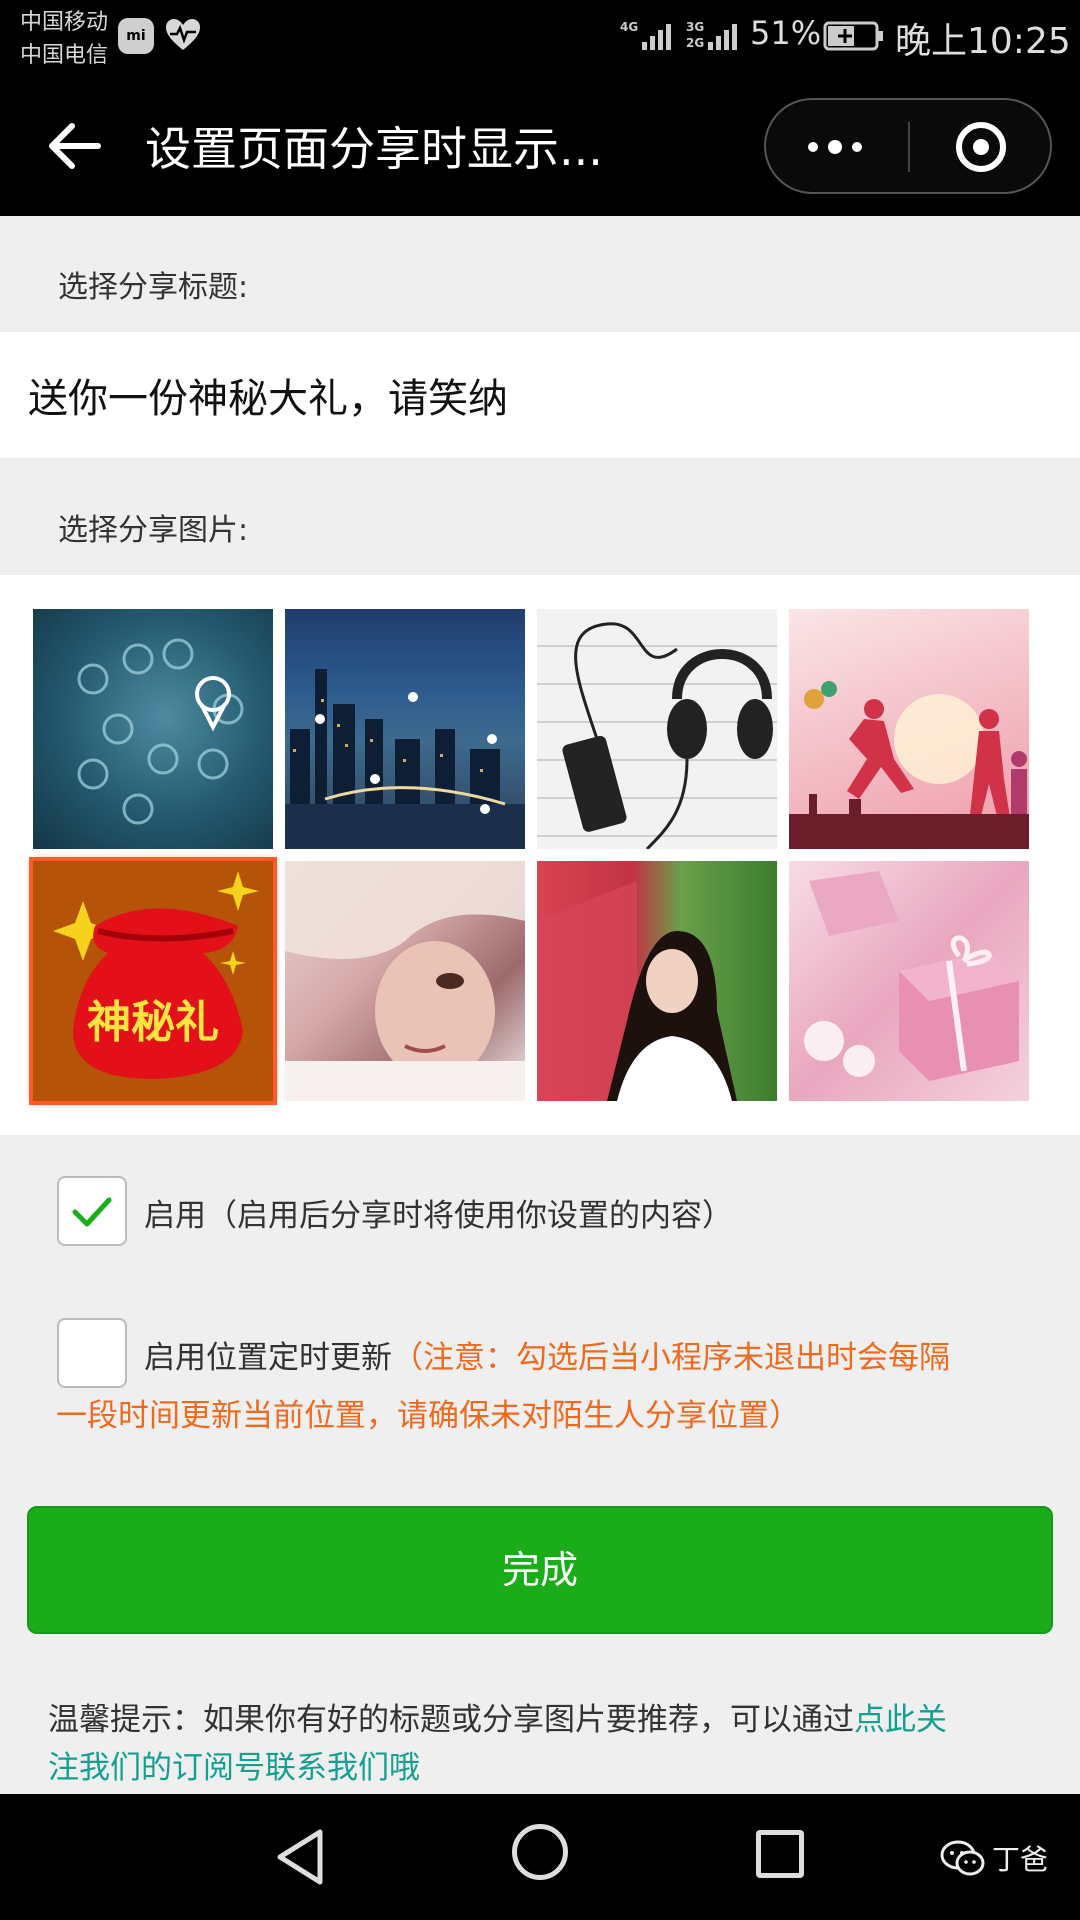 The image size is (1080, 1920). Describe the element at coordinates (657, 729) in the screenshot. I see `share-image-headphones` at that location.